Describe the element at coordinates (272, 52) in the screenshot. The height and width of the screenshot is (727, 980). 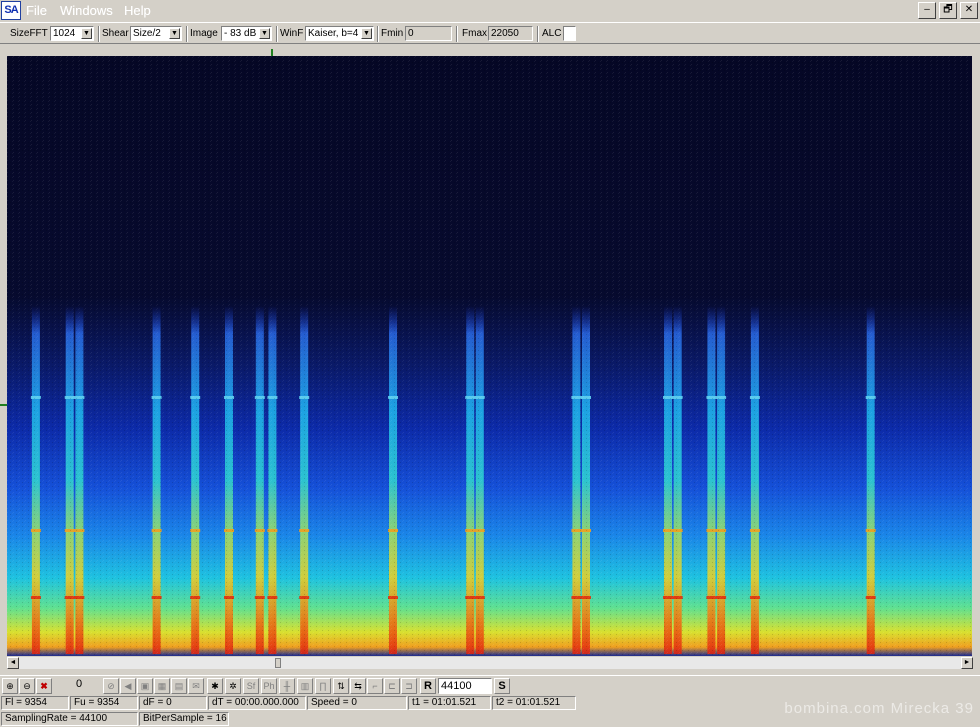
I see `time-cursor-marker` at that location.